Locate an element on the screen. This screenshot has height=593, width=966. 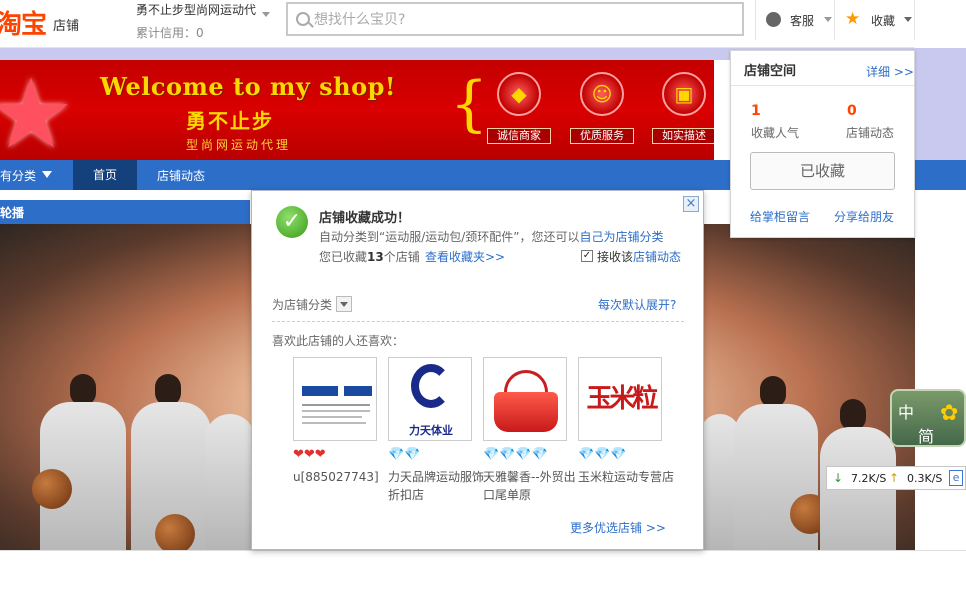
upload-arrow-icon: ↑ is located at coordinates (894, 478).